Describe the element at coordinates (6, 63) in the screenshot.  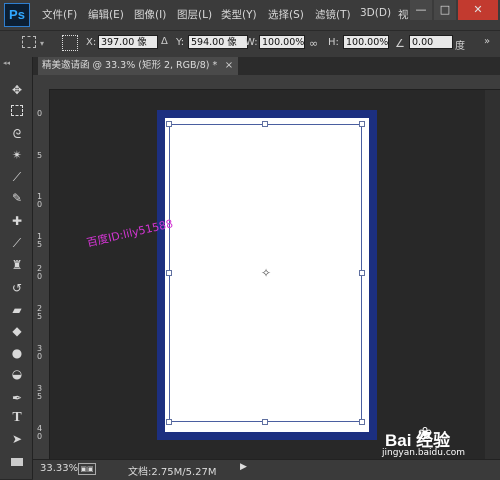
I see `collapse-toolbox-icon: ◂◂` at that location.